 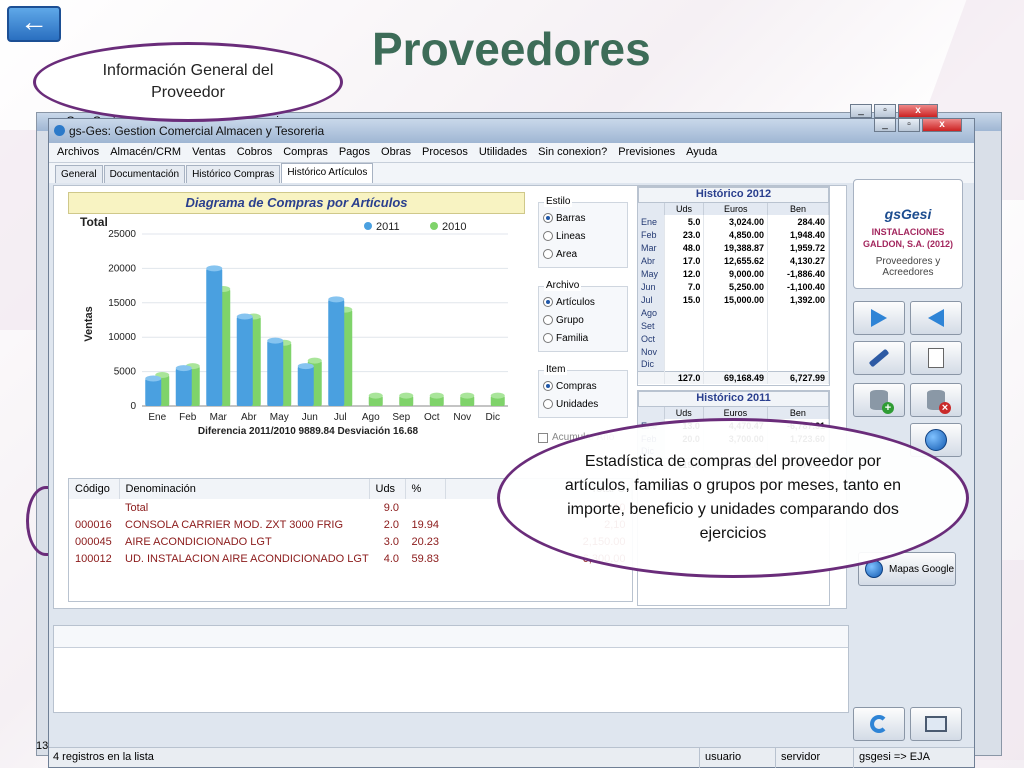 What do you see at coordinates (254, 154) in the screenshot?
I see `menu-cobros: Cobros` at bounding box center [254, 154].